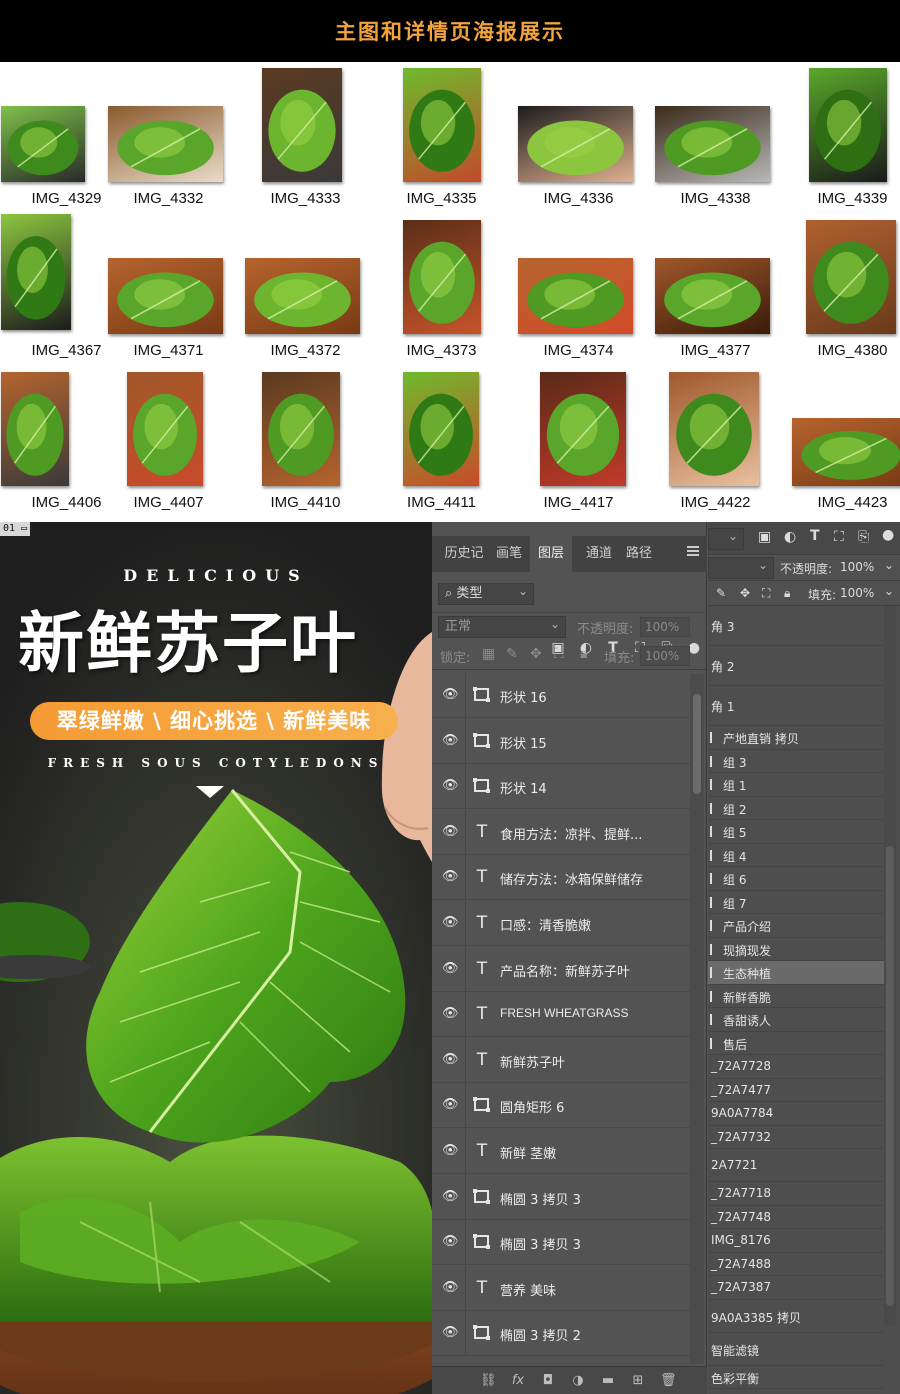  Describe the element at coordinates (715, 138) in the screenshot. I see `thumbnail-item: IMG_4338` at that location.